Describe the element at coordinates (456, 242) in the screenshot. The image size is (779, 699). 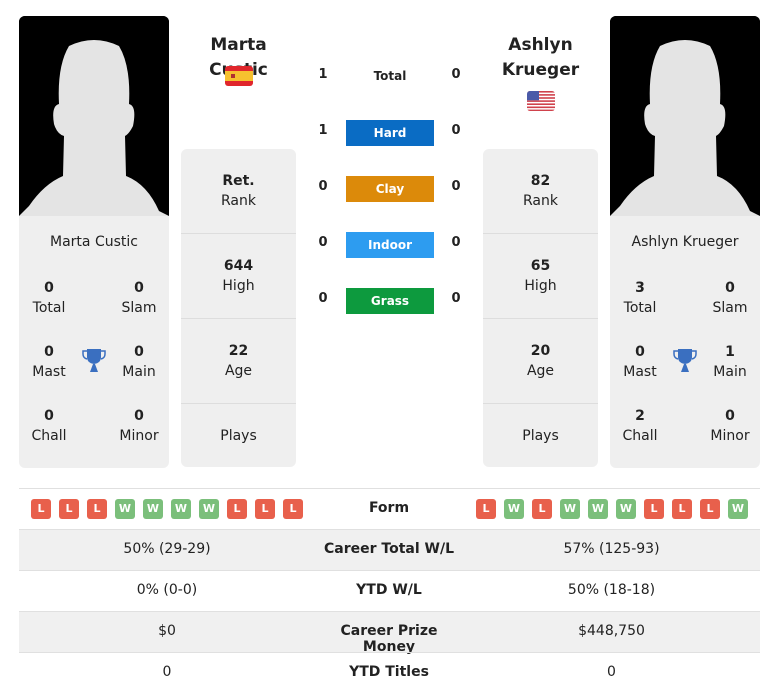
I see `h2h-indoor-p2: 0` at that location.